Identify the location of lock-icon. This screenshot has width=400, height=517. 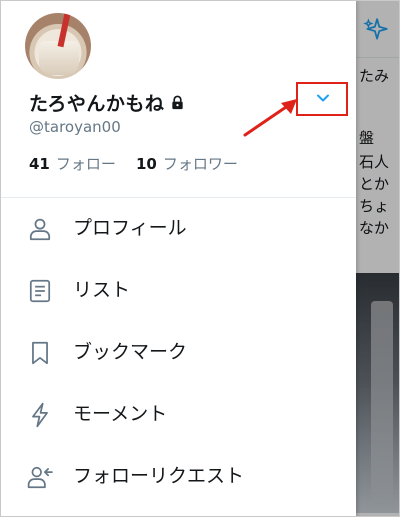
(178, 102).